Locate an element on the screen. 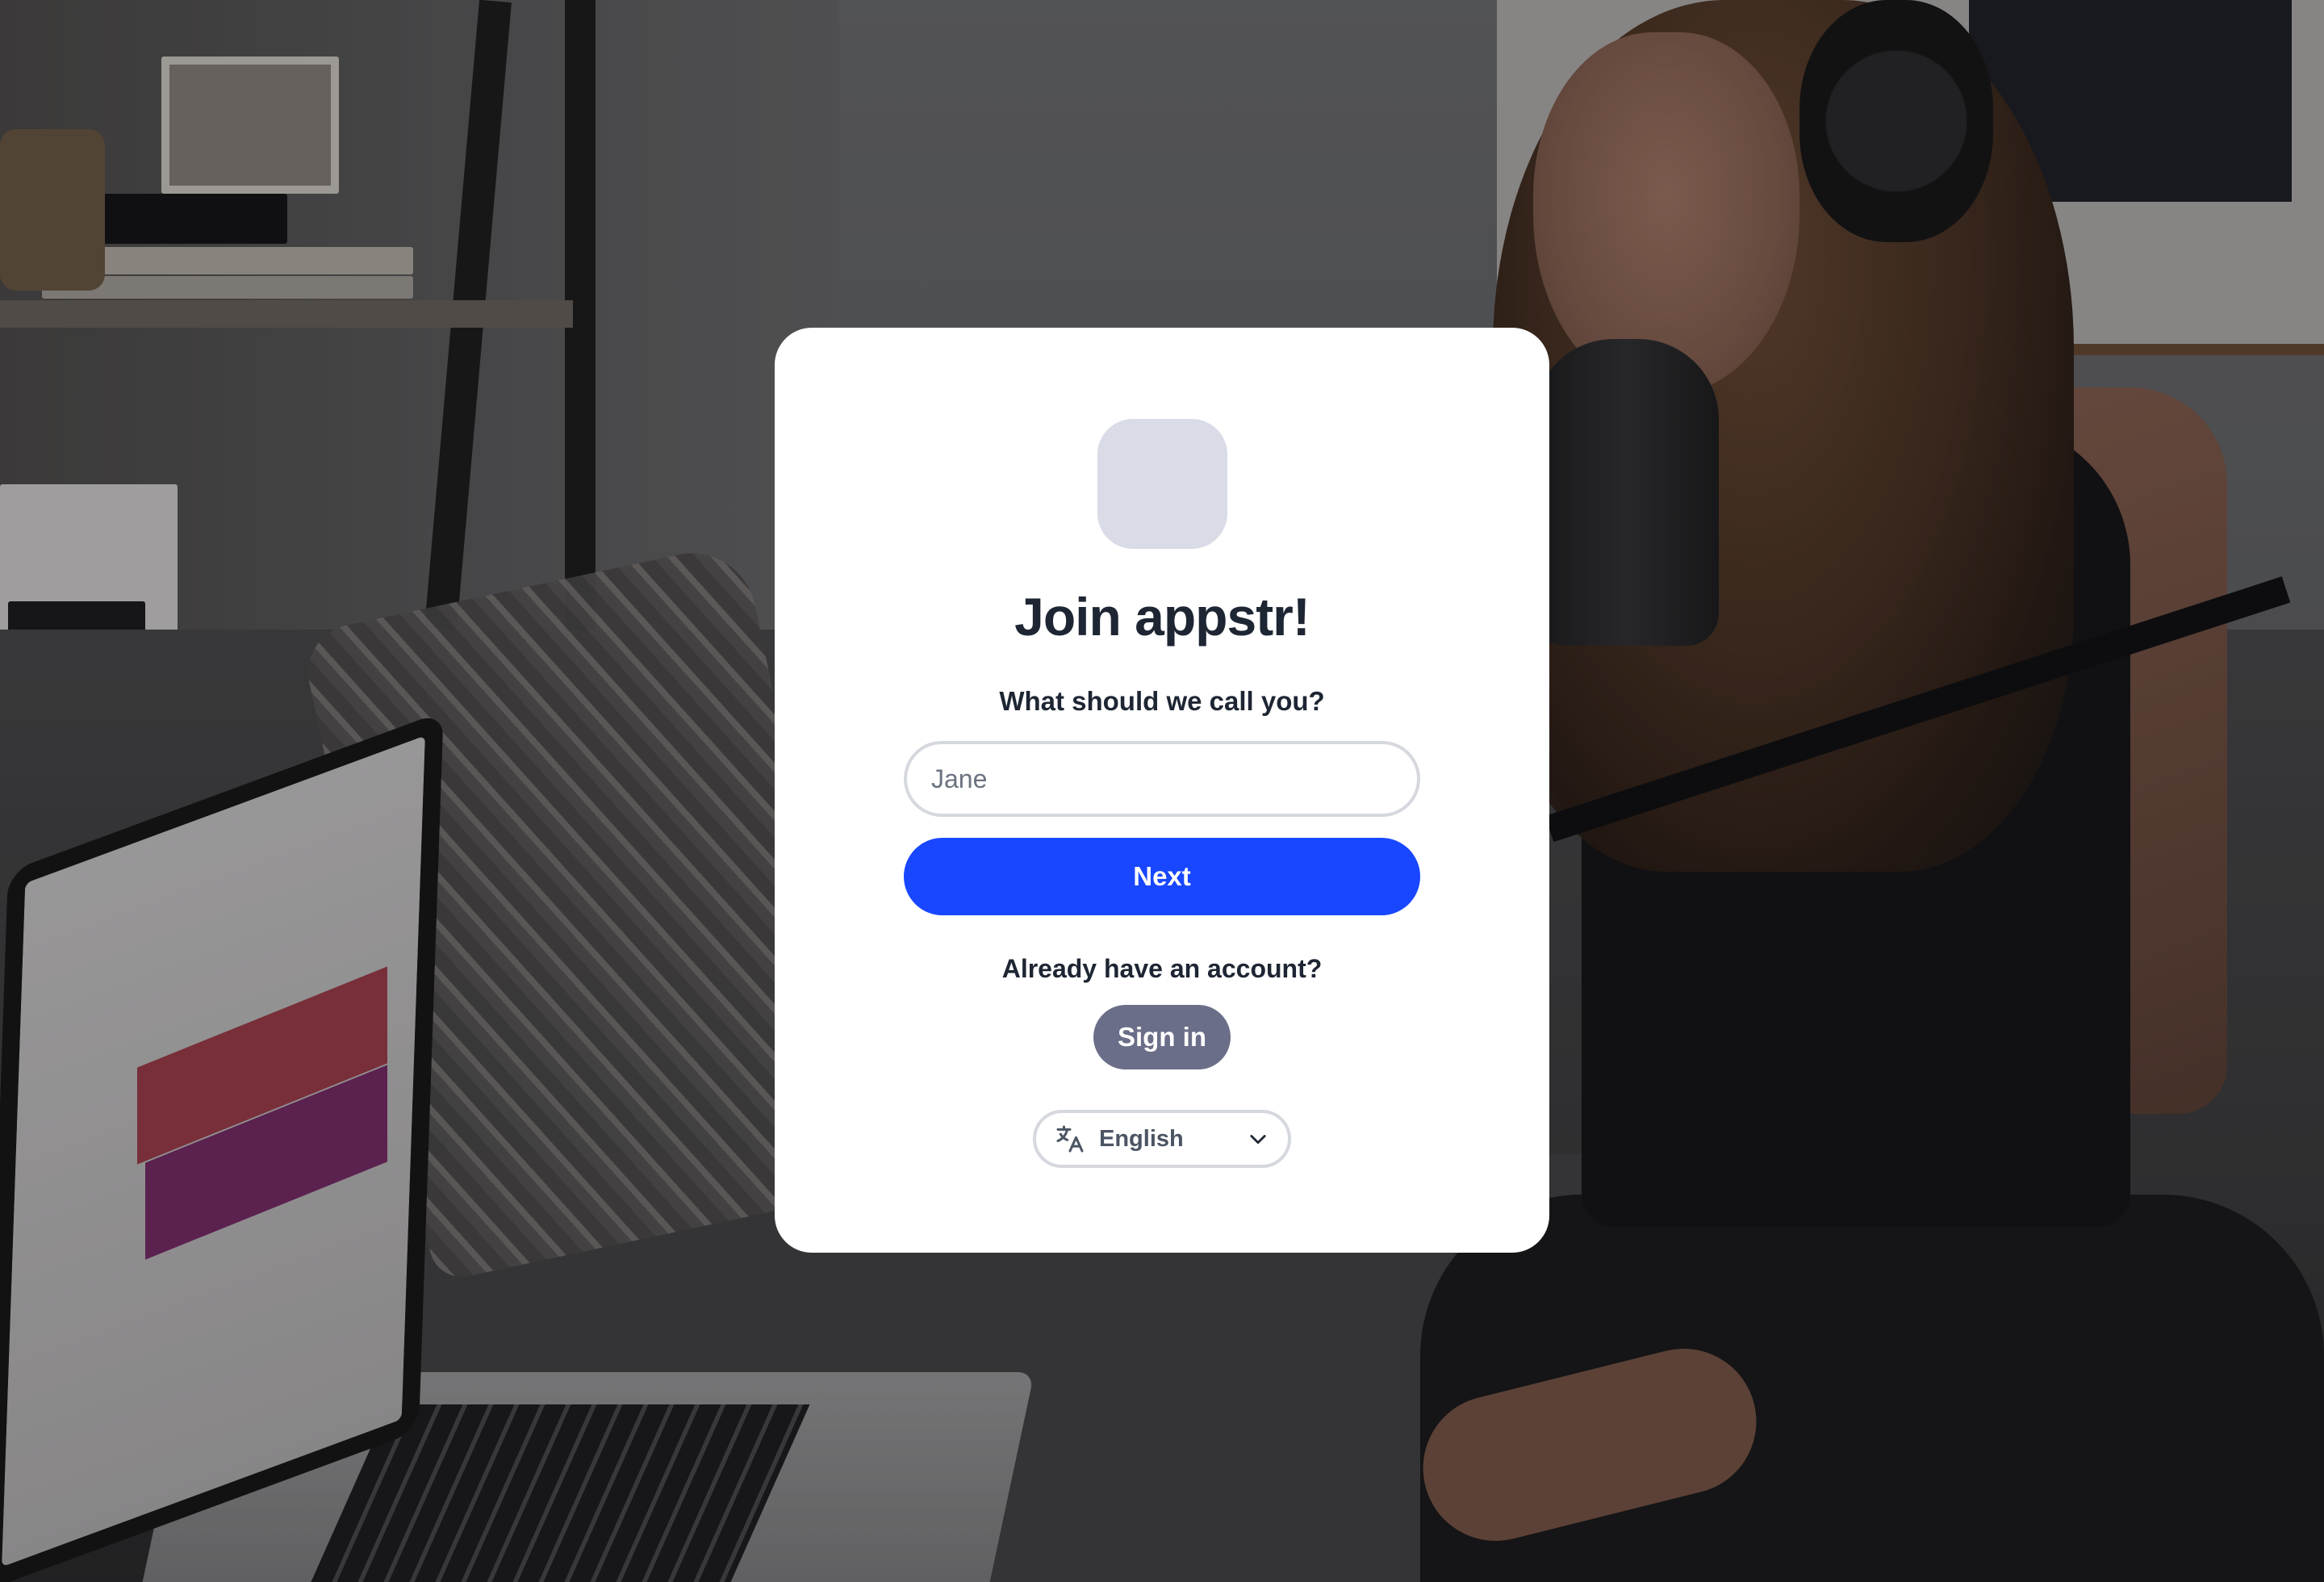  language-select: English is located at coordinates (1162, 1139).